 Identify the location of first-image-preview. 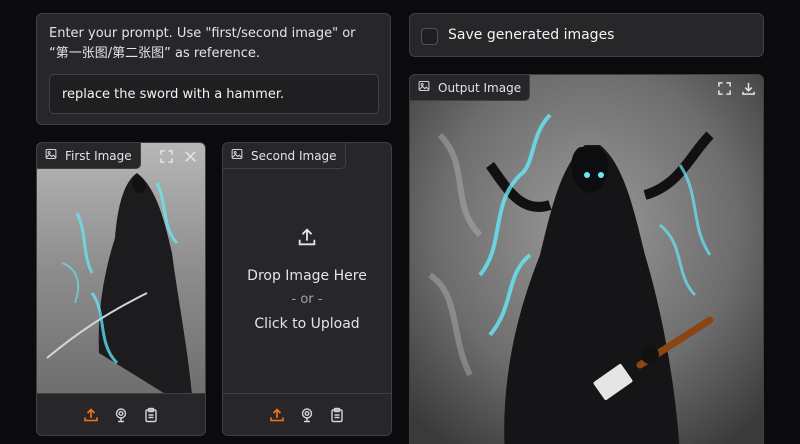
(121, 268).